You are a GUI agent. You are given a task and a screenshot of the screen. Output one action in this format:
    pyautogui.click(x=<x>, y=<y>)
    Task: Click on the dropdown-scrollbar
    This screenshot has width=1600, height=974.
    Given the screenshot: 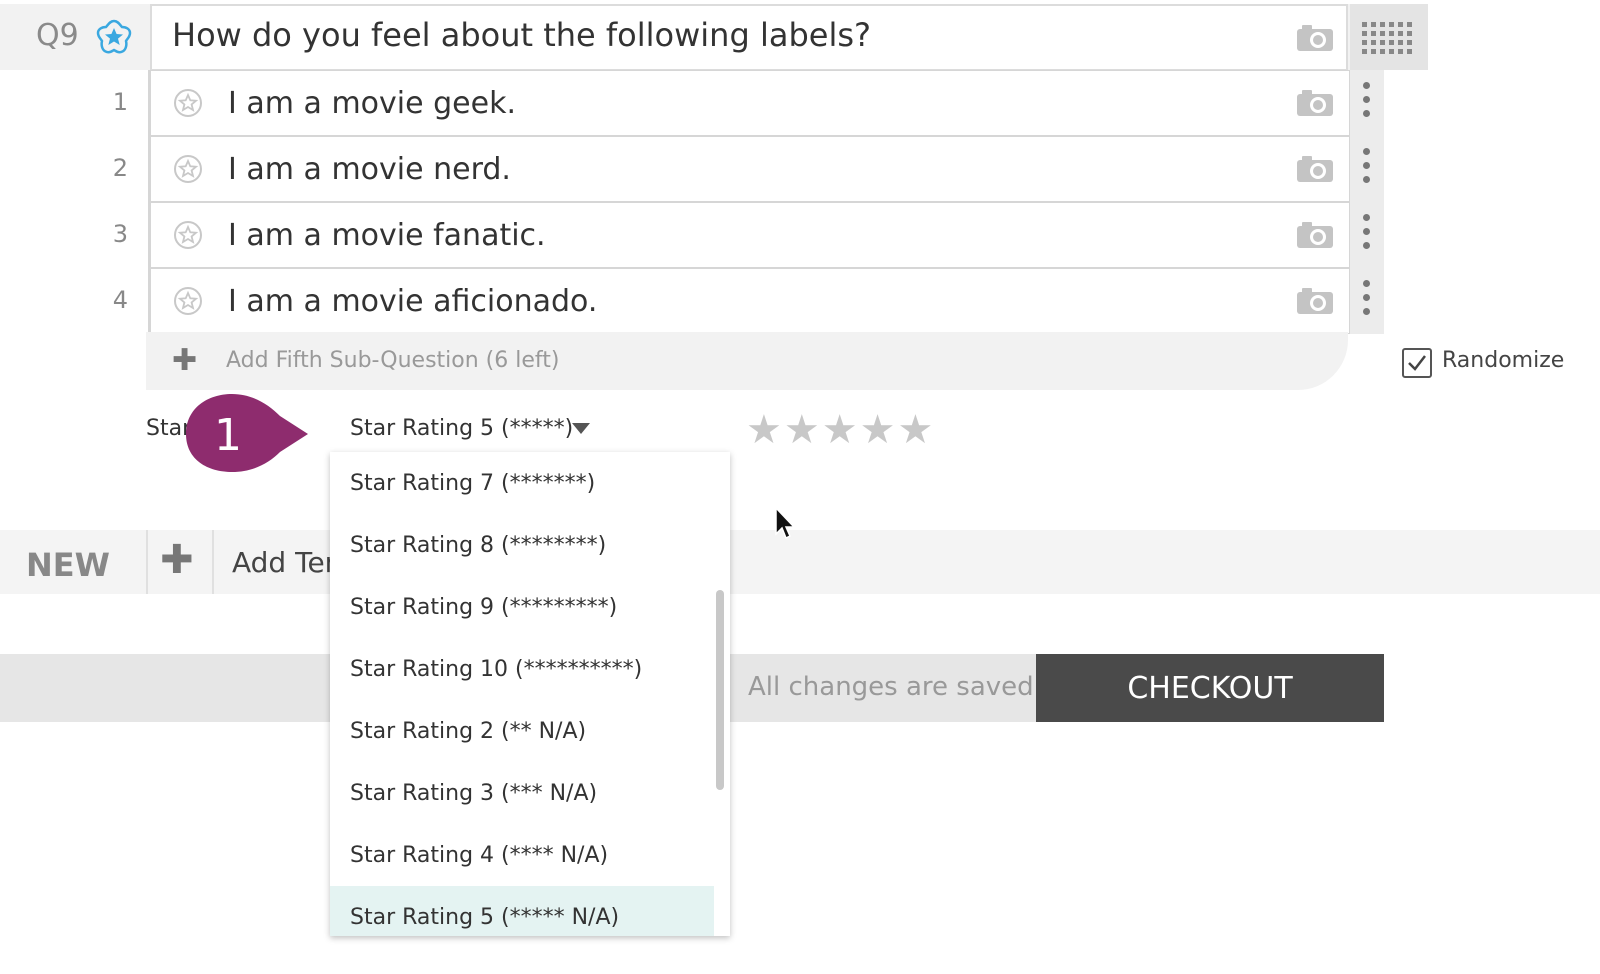 What is the action you would take?
    pyautogui.click(x=720, y=690)
    